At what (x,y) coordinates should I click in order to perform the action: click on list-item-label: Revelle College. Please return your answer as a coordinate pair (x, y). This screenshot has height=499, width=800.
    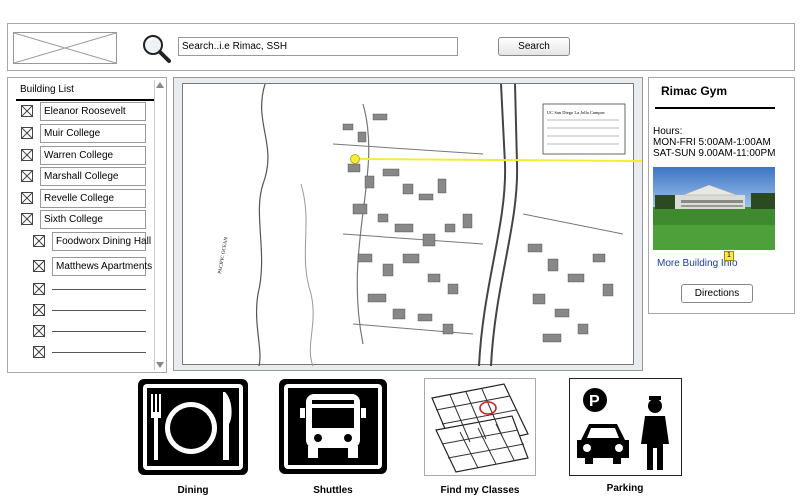
    Looking at the image, I should click on (93, 198).